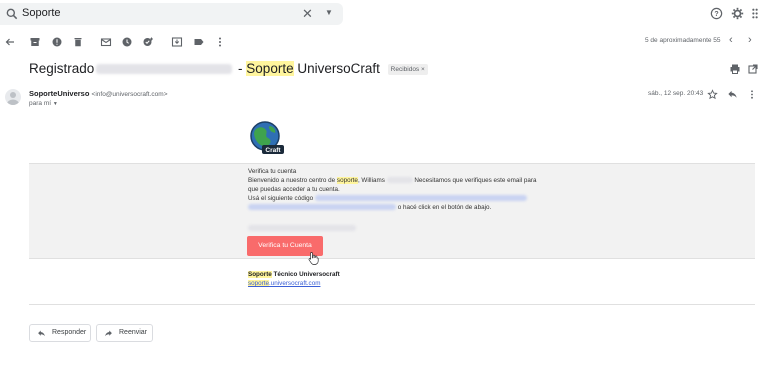  Describe the element at coordinates (737, 13) in the screenshot. I see `gear-icon` at that location.